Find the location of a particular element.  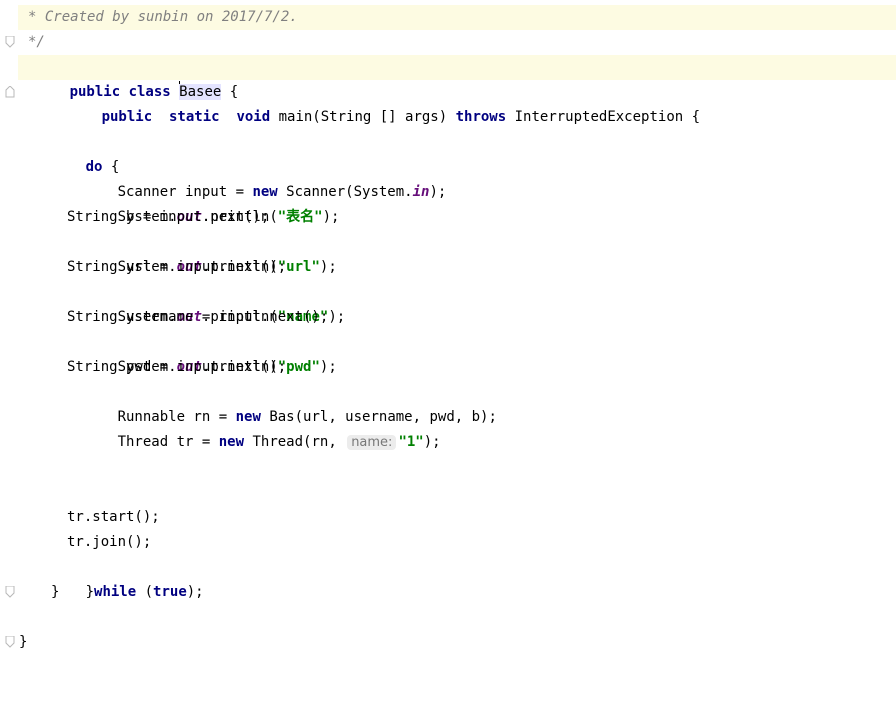

code-line-while: }while (true); is located at coordinates (457, 577).